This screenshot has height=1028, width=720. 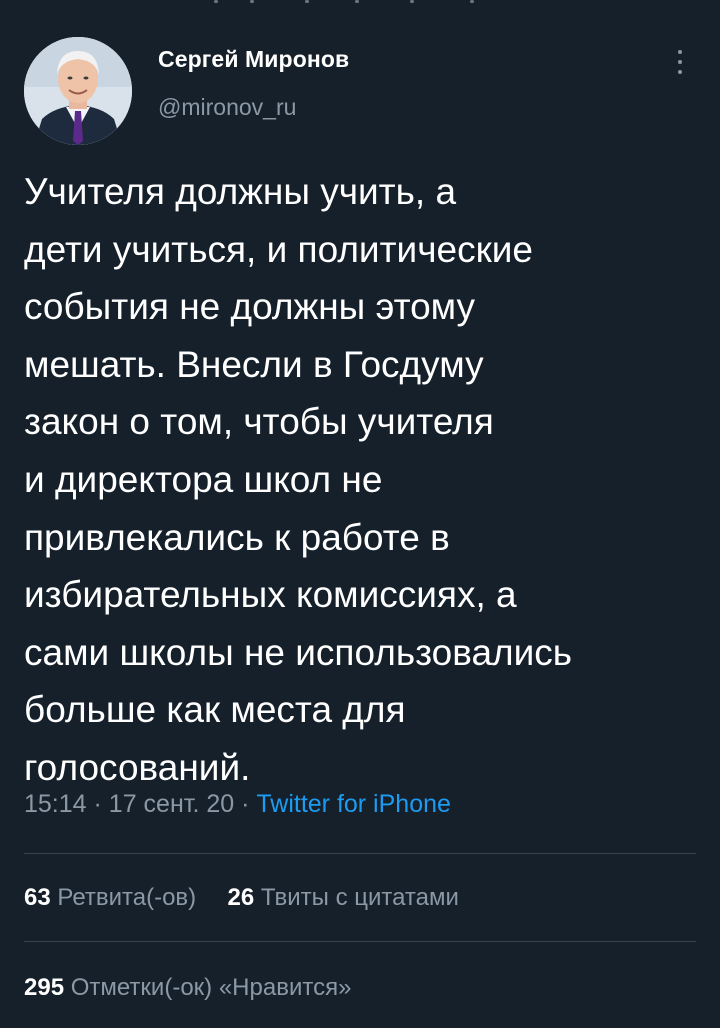 What do you see at coordinates (44, 987) in the screenshot?
I see `likes-count: 295` at bounding box center [44, 987].